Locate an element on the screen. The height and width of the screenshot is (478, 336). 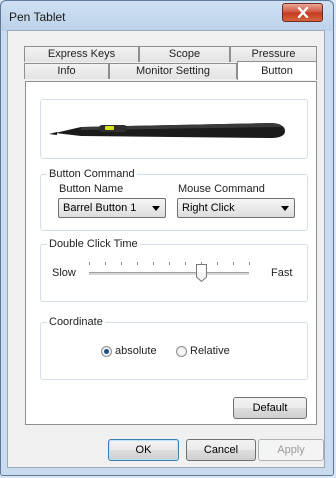
double-click-time-label: Double Click Time is located at coordinates (93, 244).